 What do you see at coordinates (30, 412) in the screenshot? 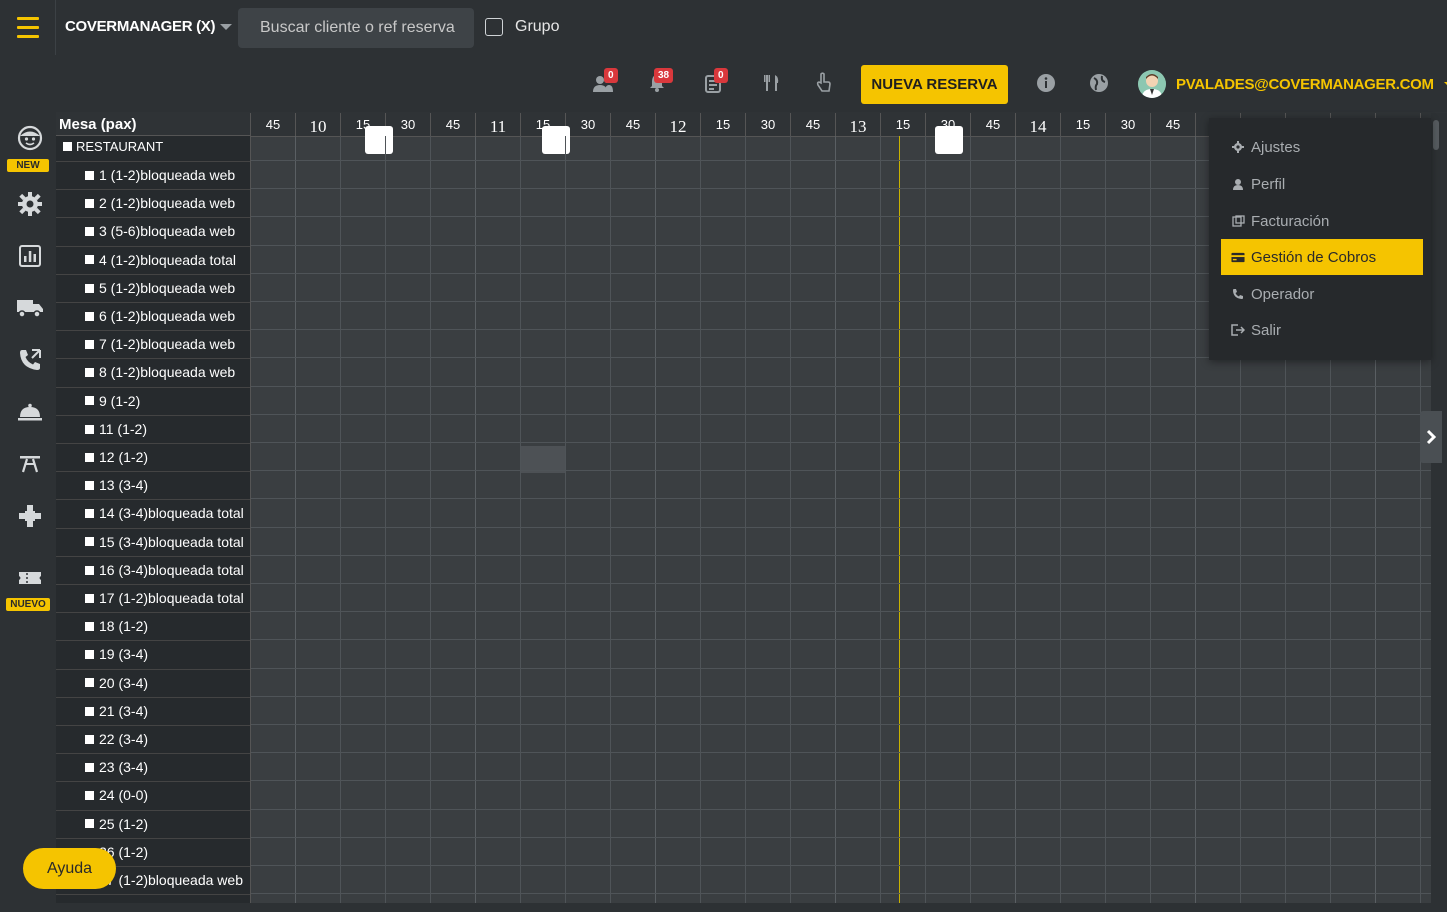
I see `sidebar-item-service` at bounding box center [30, 412].